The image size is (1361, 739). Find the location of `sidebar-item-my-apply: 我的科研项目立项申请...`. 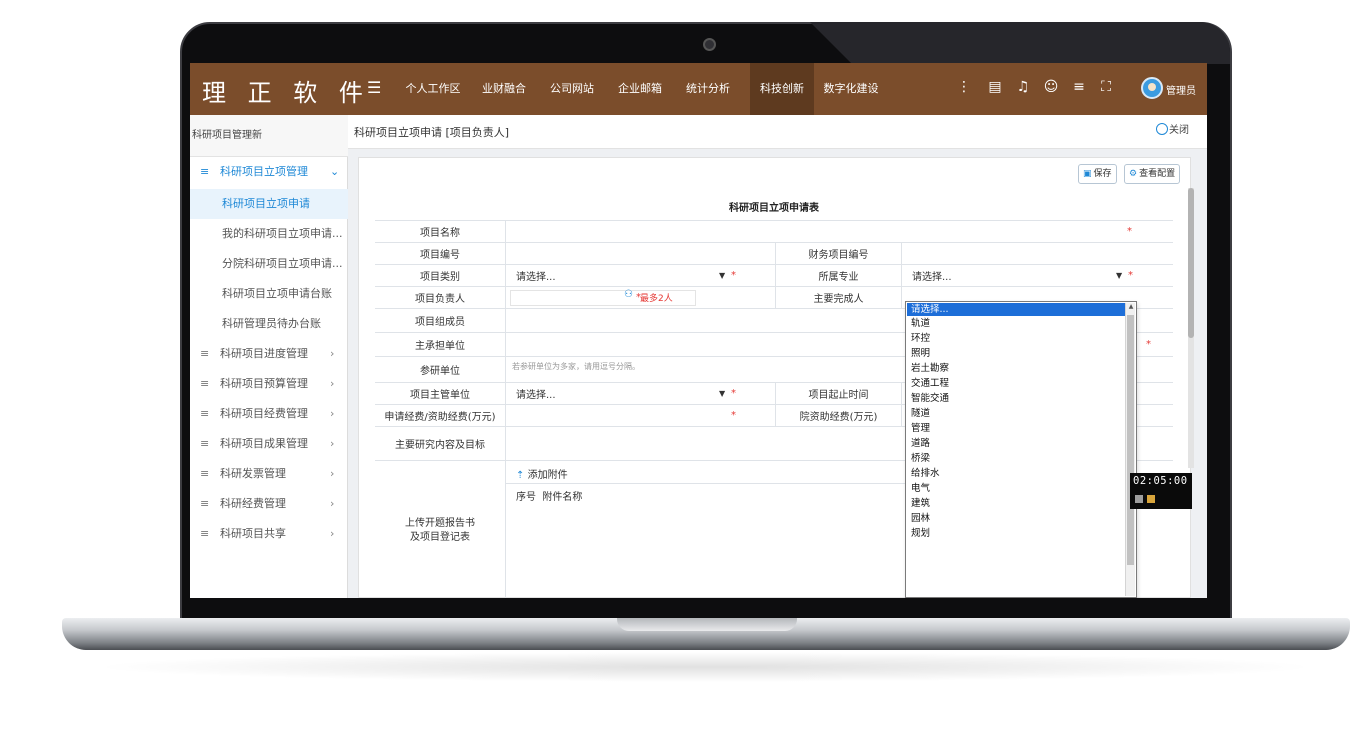

sidebar-item-my-apply: 我的科研项目立项申请... is located at coordinates (269, 234).